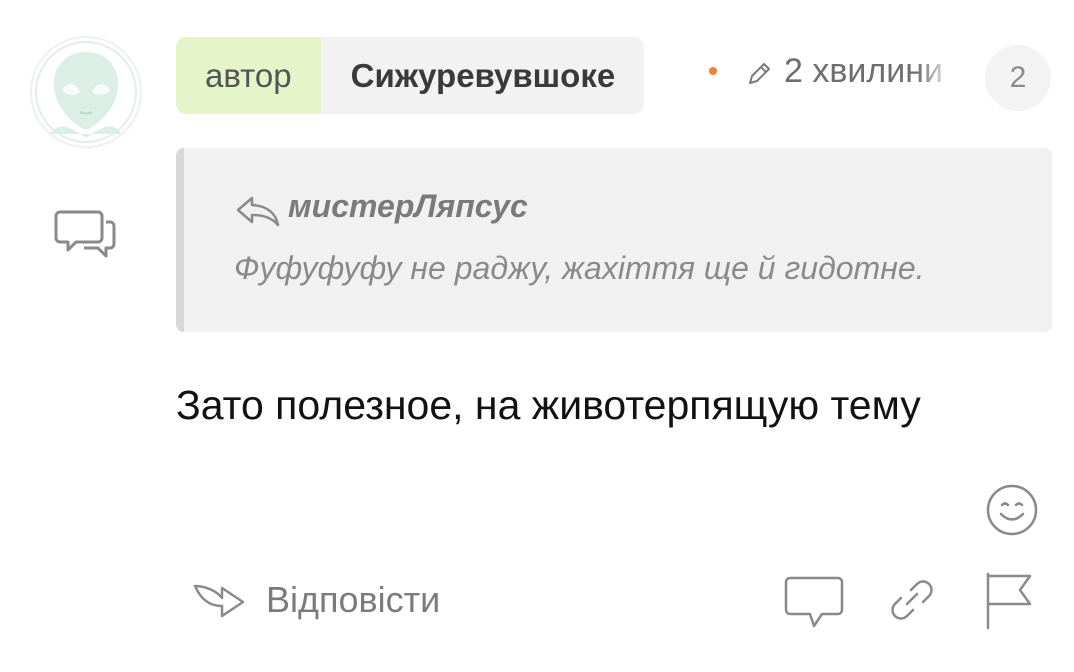 This screenshot has height=672, width=1074. What do you see at coordinates (408, 206) in the screenshot?
I see `quoted-author: мистерЛяпсус` at bounding box center [408, 206].